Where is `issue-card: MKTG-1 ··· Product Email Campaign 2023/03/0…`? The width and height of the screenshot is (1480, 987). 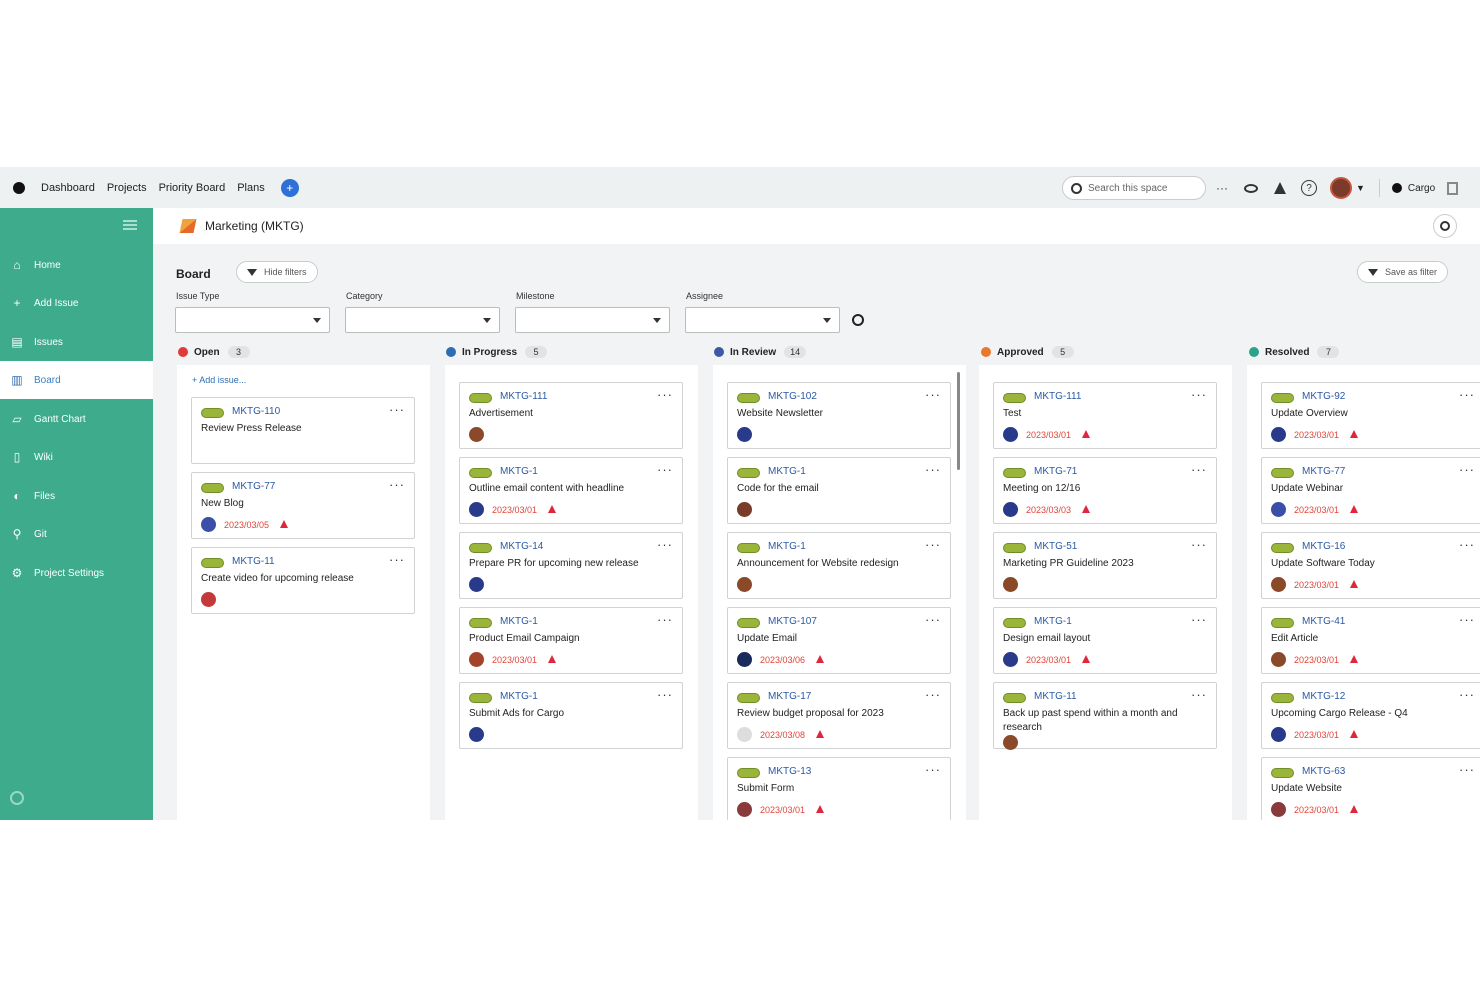
issue-card: MKTG-1 ··· Product Email Campaign 2023/03/0… is located at coordinates (571, 640).